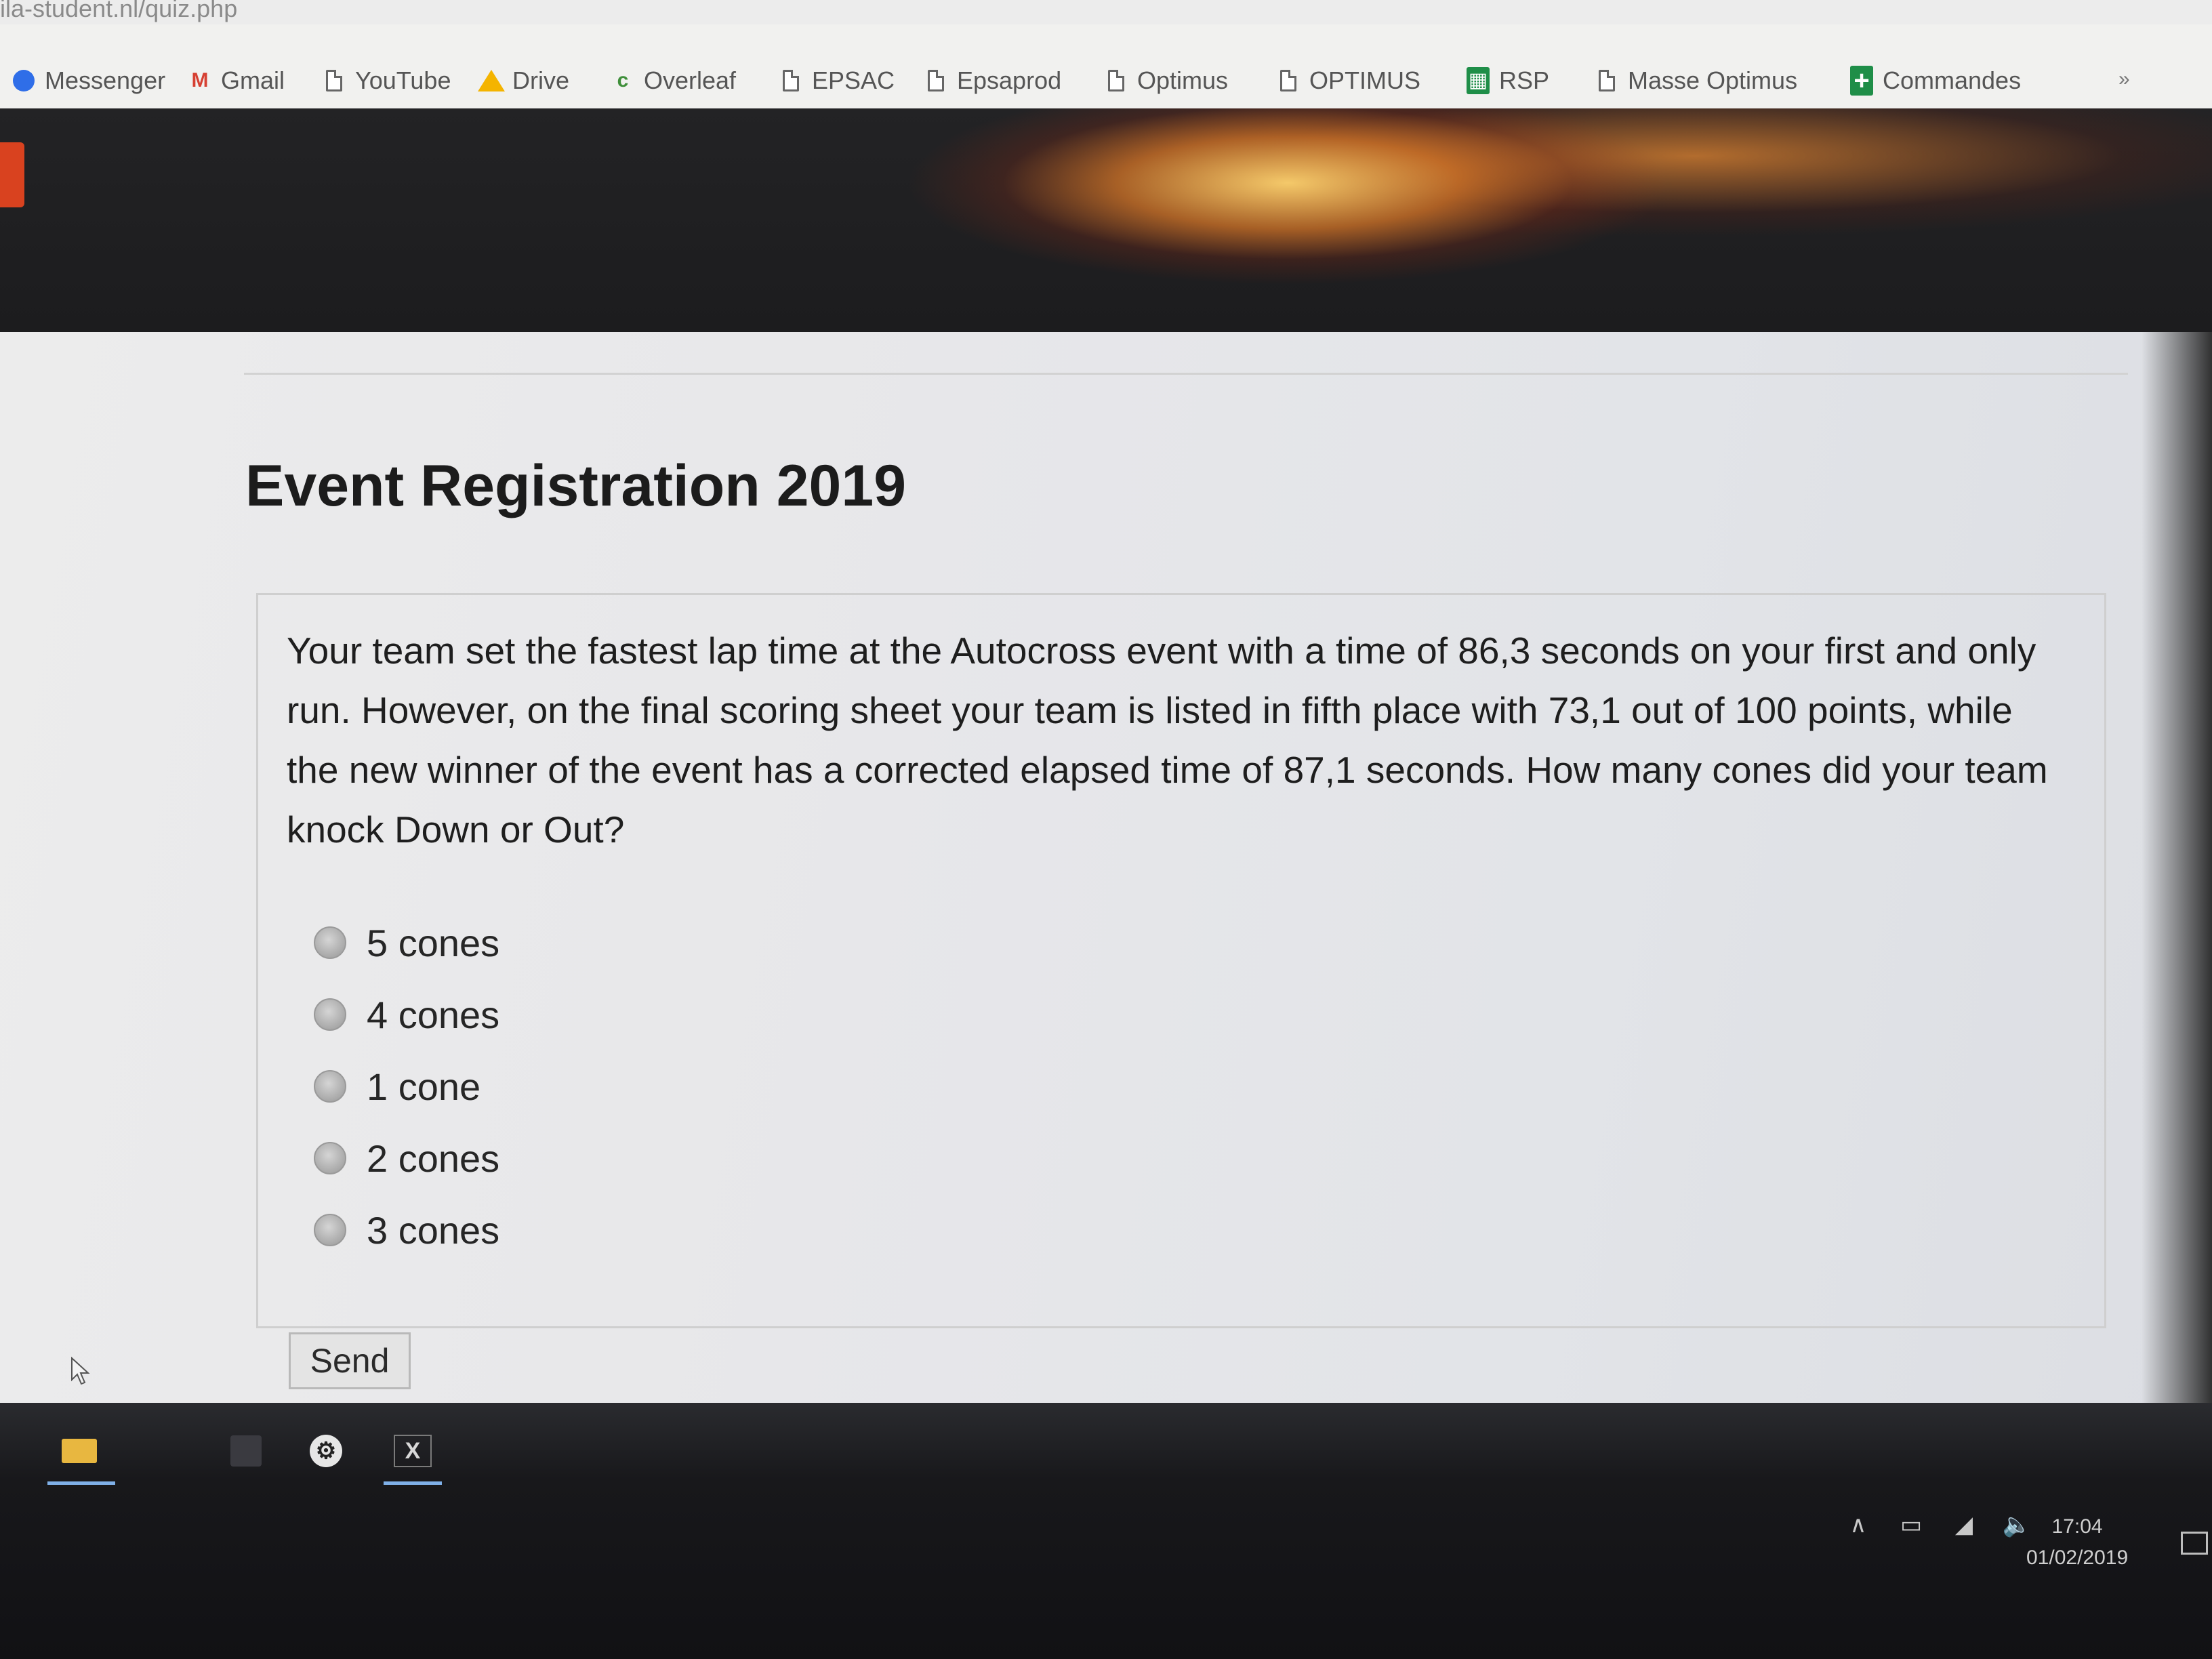 The height and width of the screenshot is (1659, 2212). Describe the element at coordinates (1183, 80) in the screenshot. I see `bookmark-label: Optimus` at that location.